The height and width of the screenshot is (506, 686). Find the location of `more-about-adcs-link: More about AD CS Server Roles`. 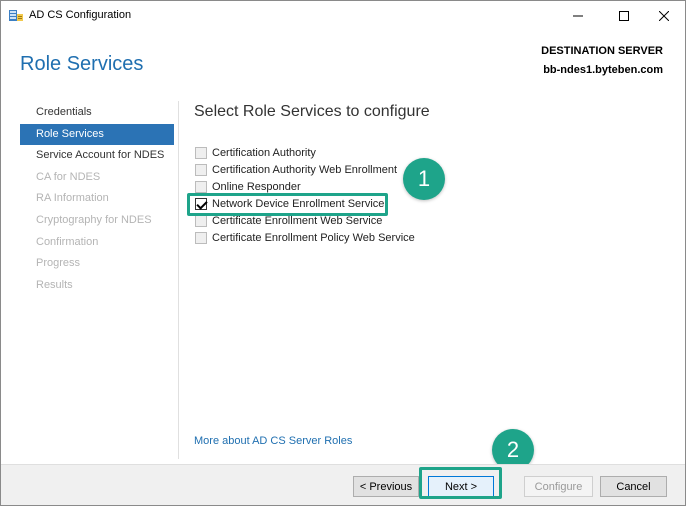

more-about-adcs-link: More about AD CS Server Roles is located at coordinates (273, 441).